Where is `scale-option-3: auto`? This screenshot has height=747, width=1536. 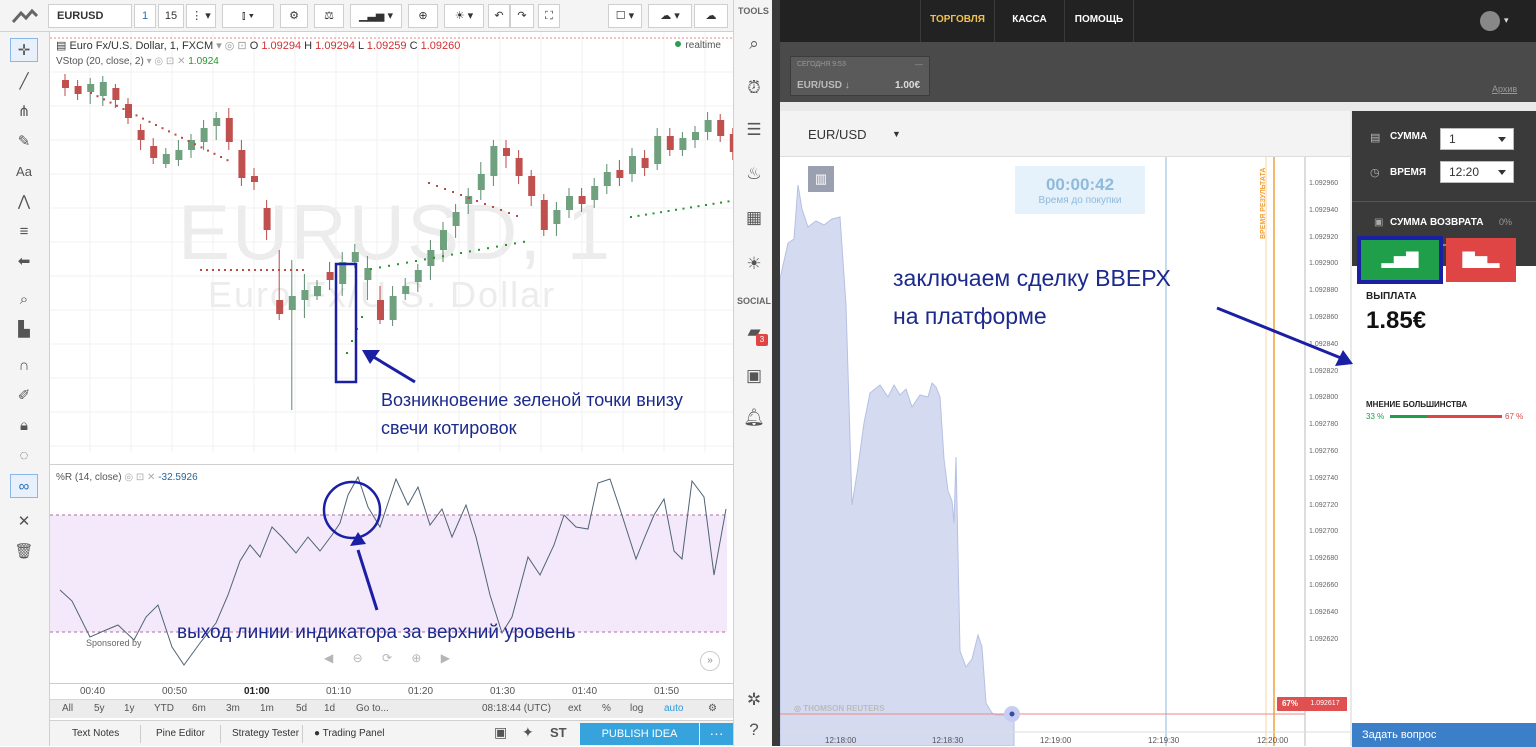 scale-option-3: auto is located at coordinates (673, 708).